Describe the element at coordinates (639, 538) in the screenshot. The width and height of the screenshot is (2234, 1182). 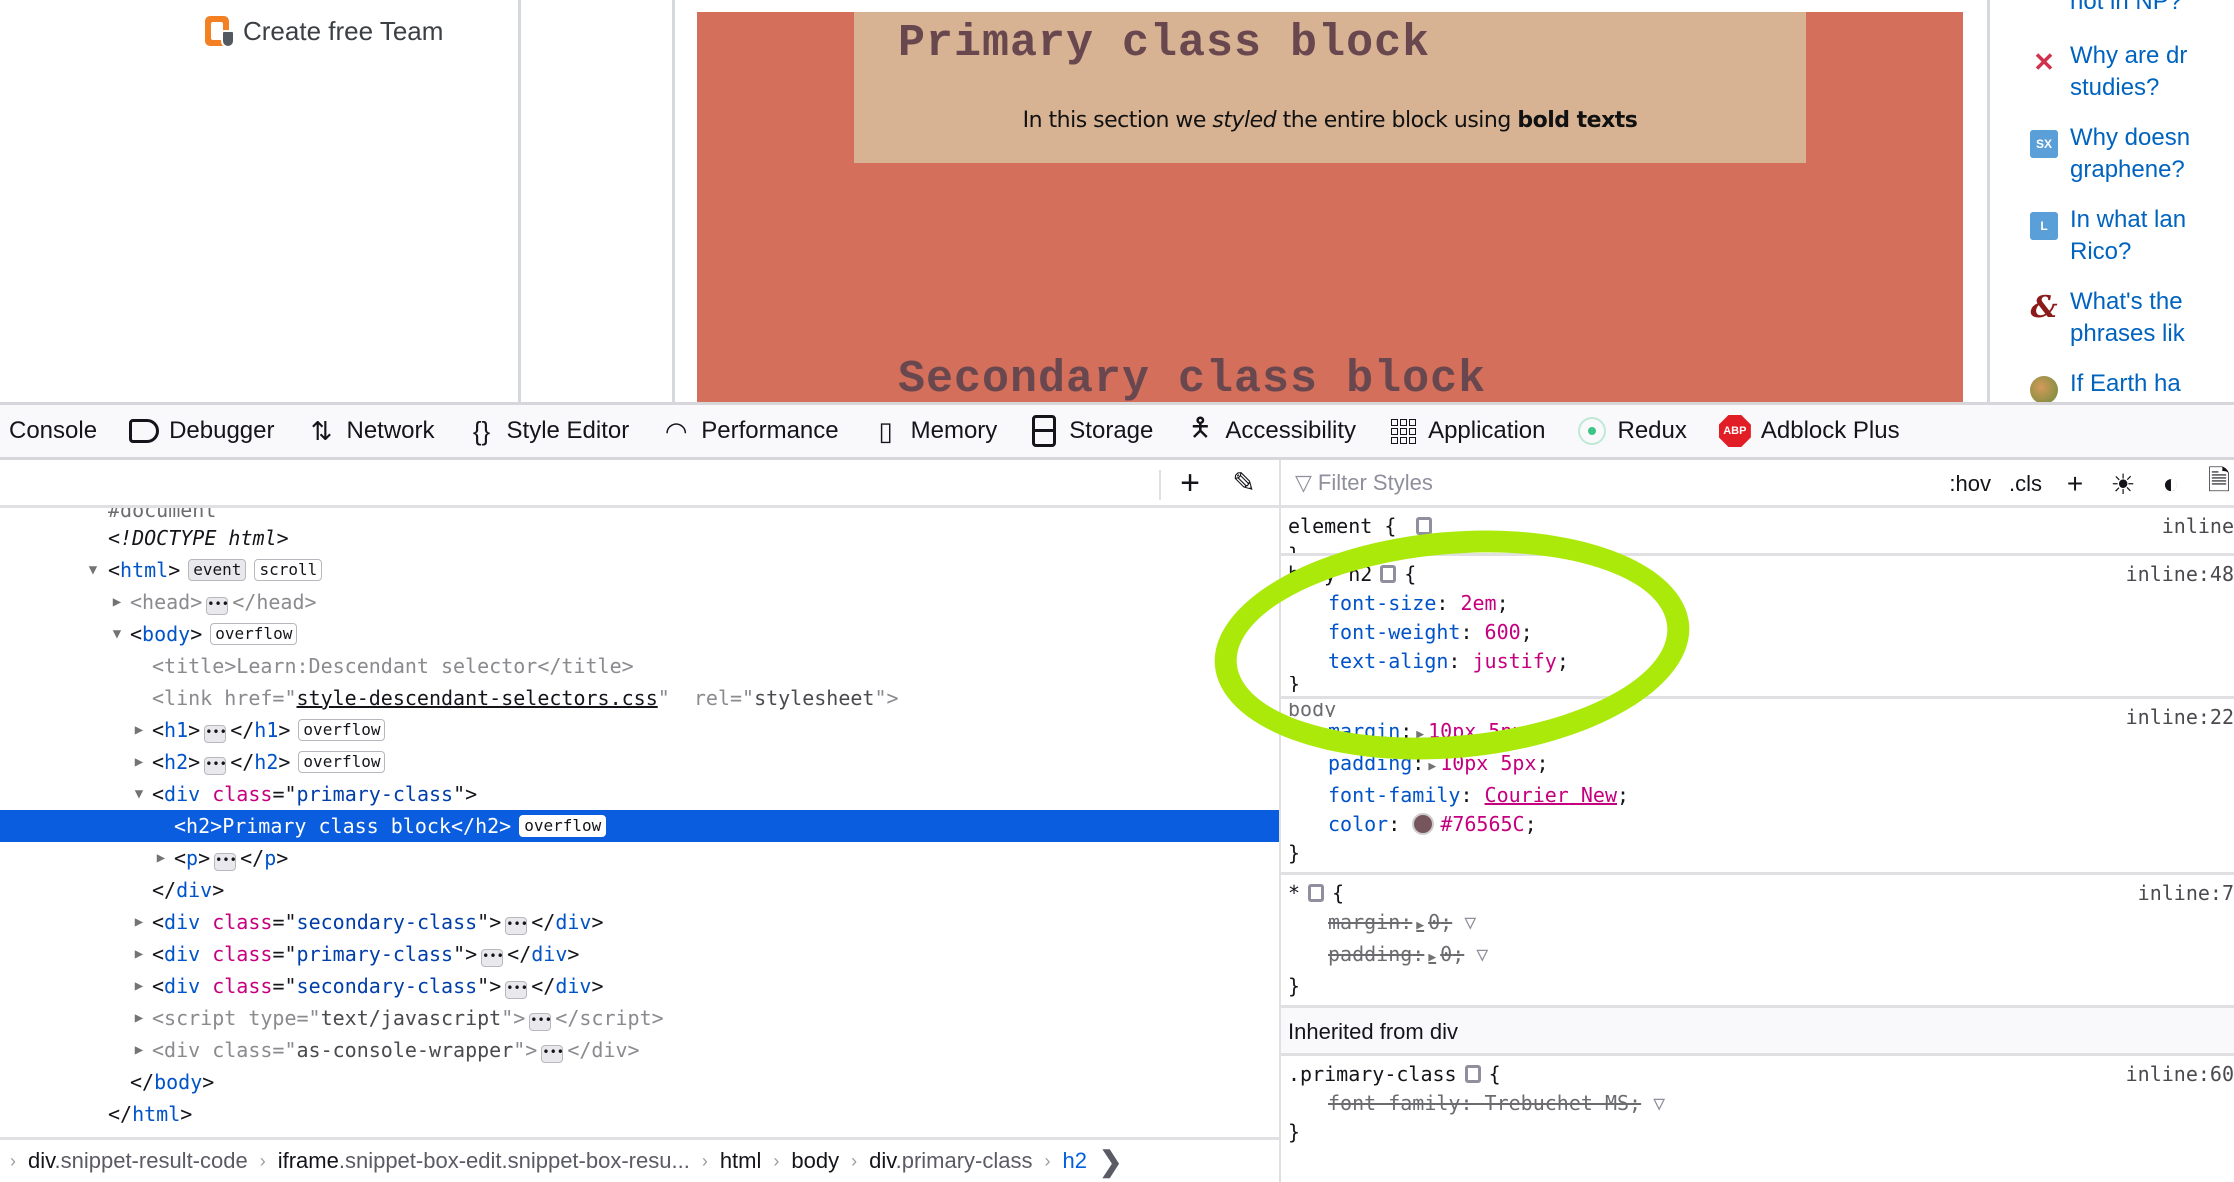
I see `tree-row-doctype: <!DOCTYPE html>` at that location.